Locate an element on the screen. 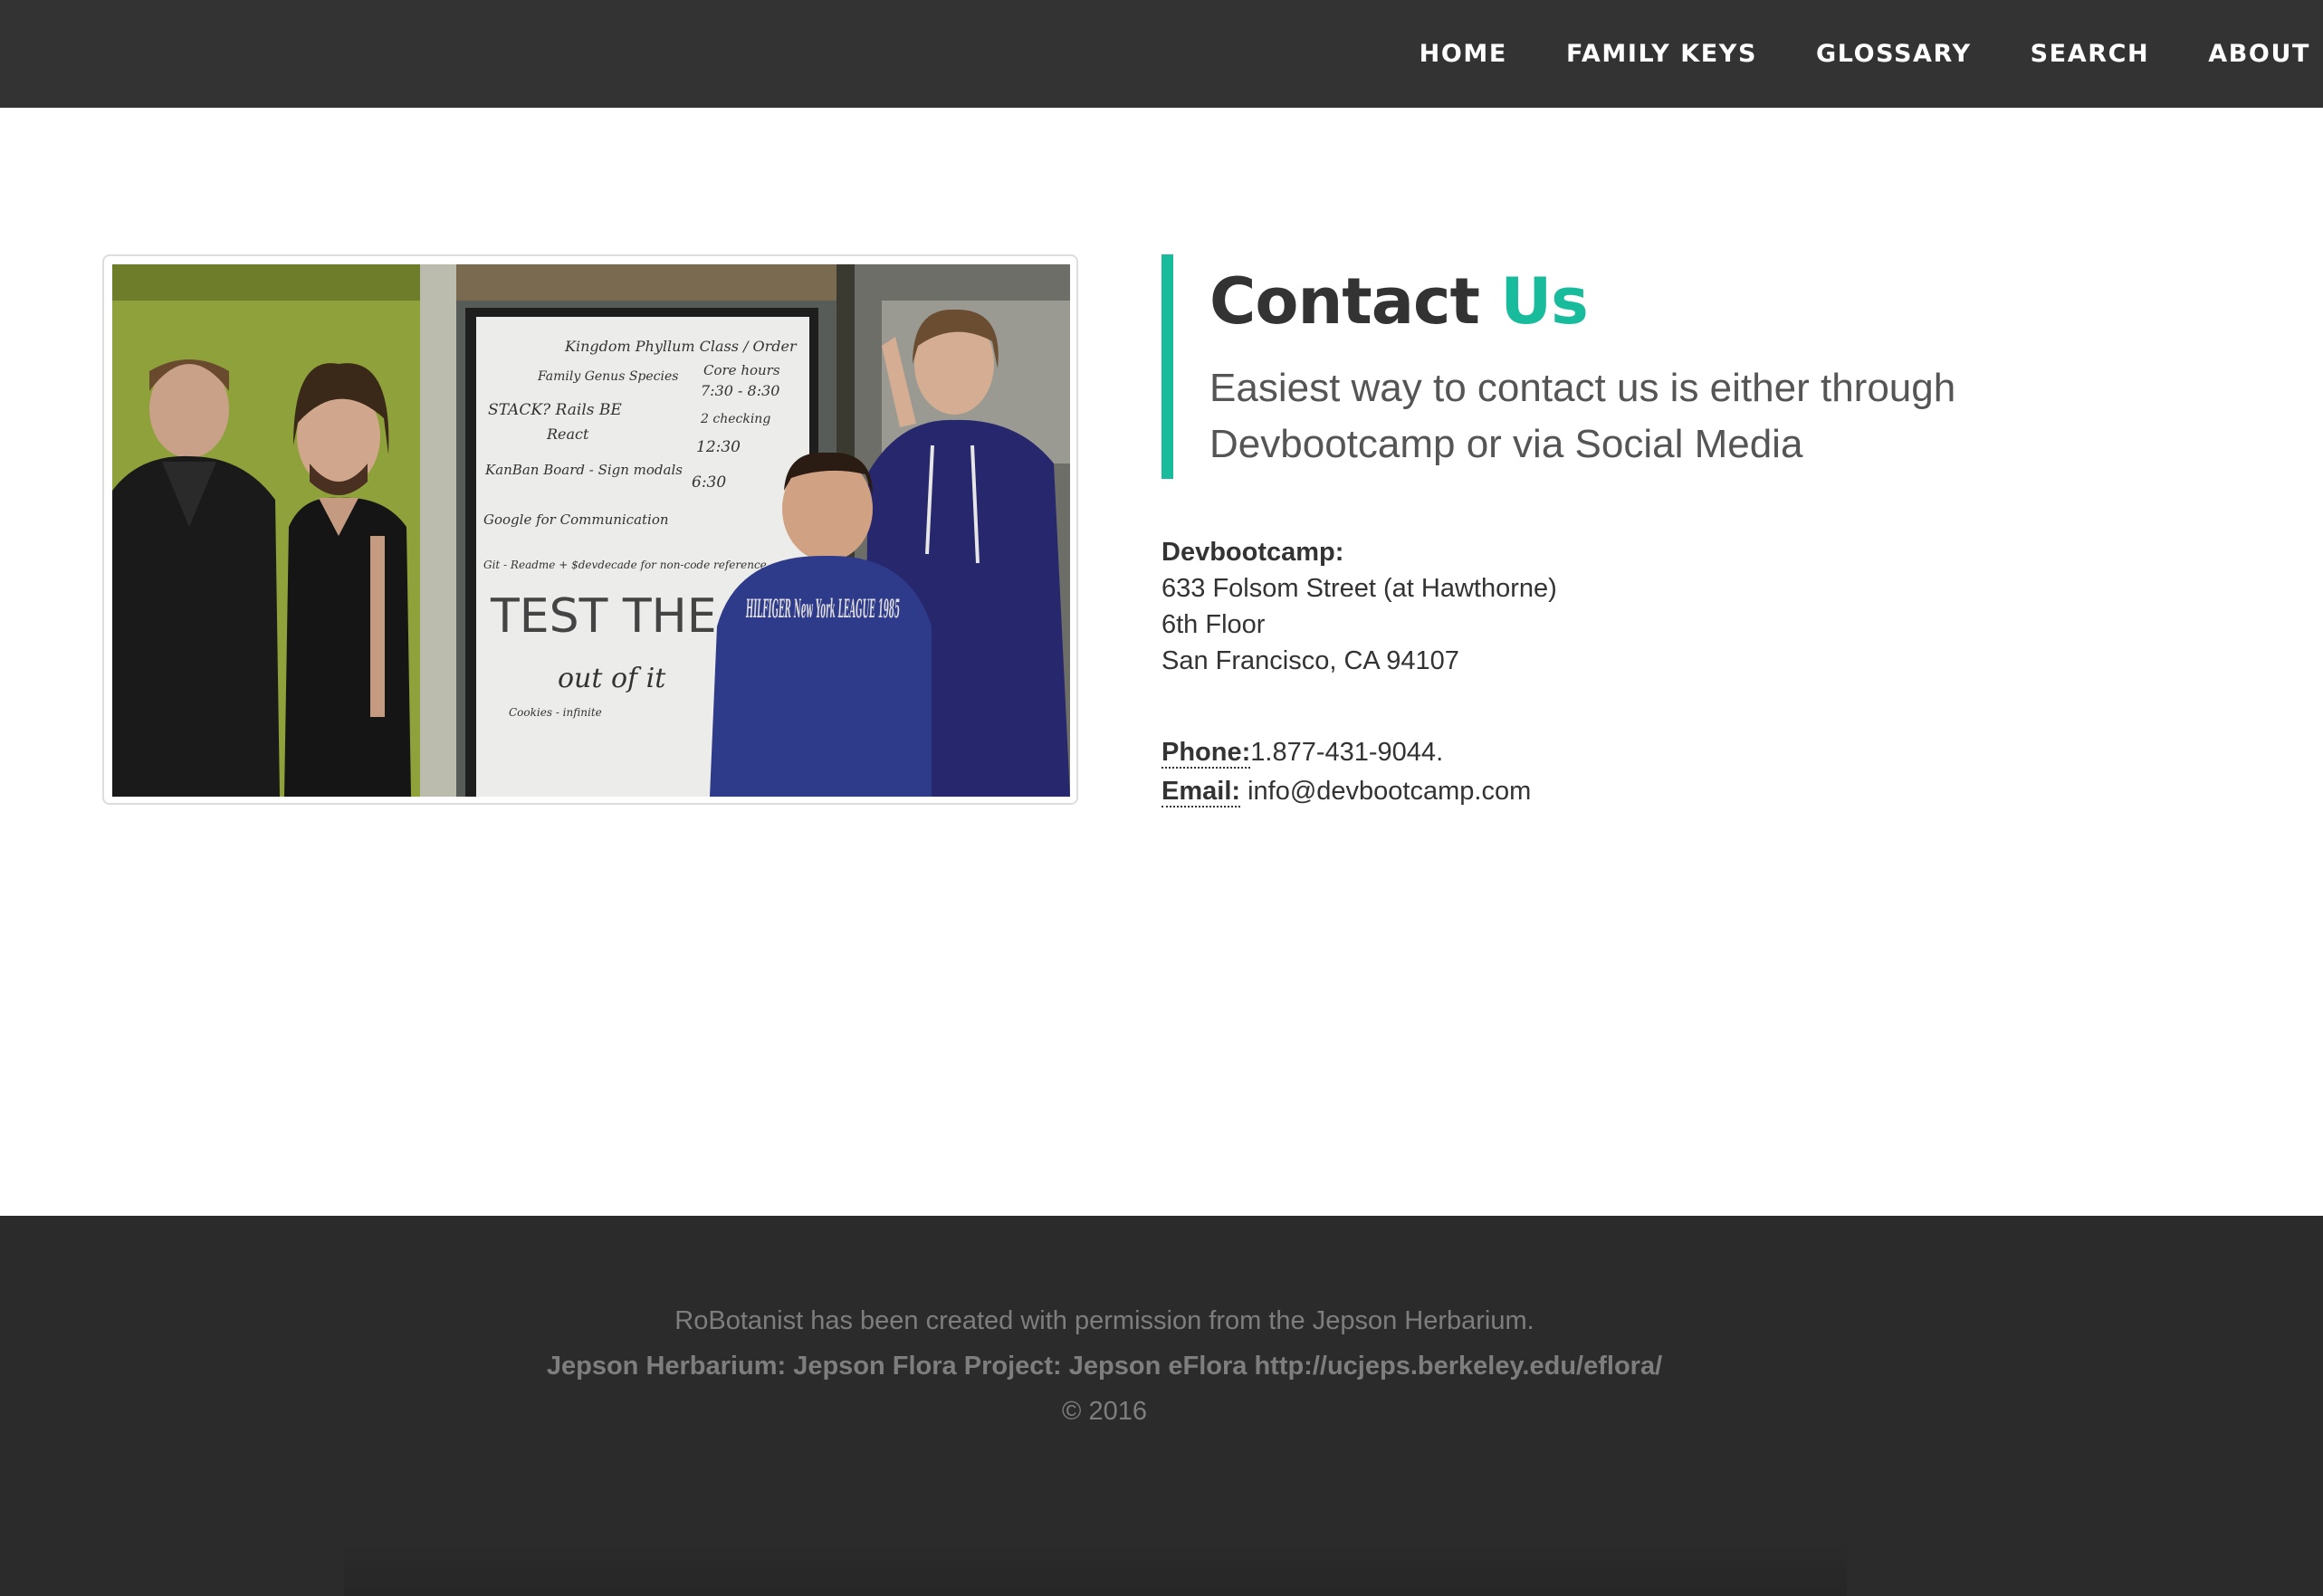  wb-line9: 6:30 is located at coordinates (709, 482).